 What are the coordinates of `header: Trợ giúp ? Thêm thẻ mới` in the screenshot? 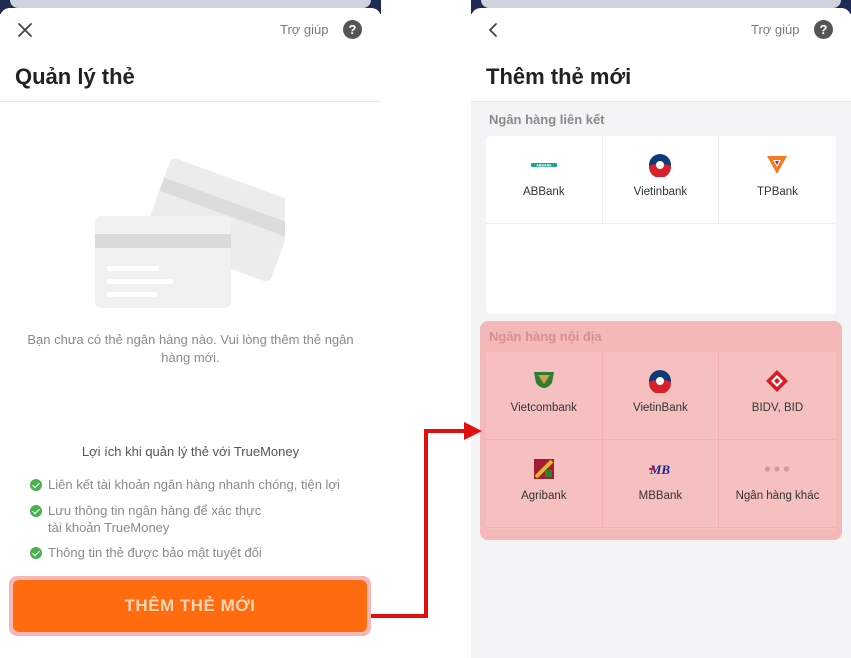 It's located at (661, 55).